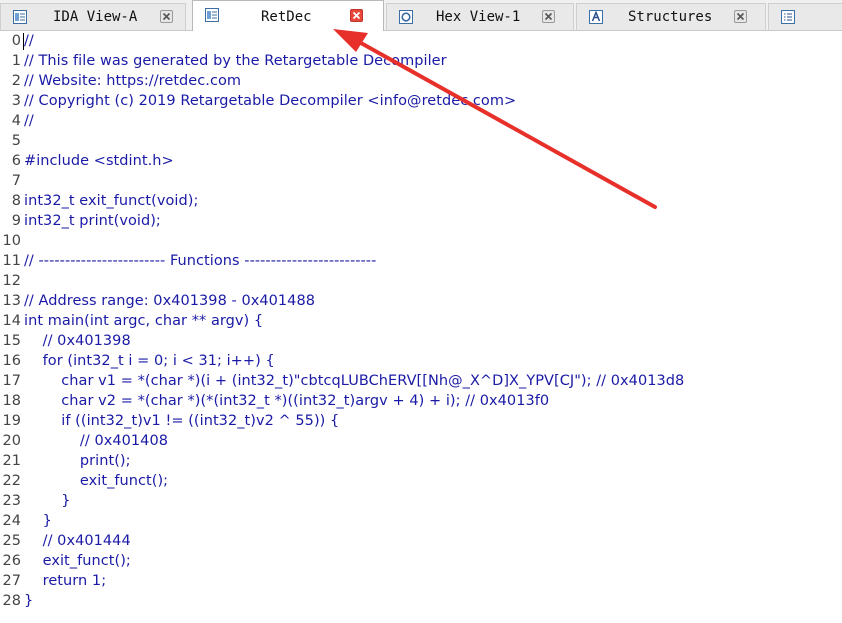  What do you see at coordinates (421, 221) in the screenshot?
I see `code-line: 9 int32_t print(void);` at bounding box center [421, 221].